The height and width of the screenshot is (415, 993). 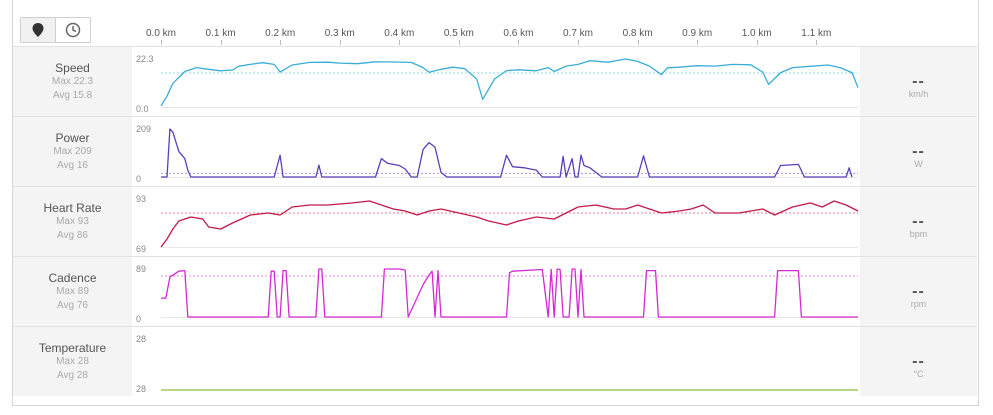 What do you see at coordinates (918, 151) in the screenshot?
I see `metric-current-panel: -- W` at bounding box center [918, 151].